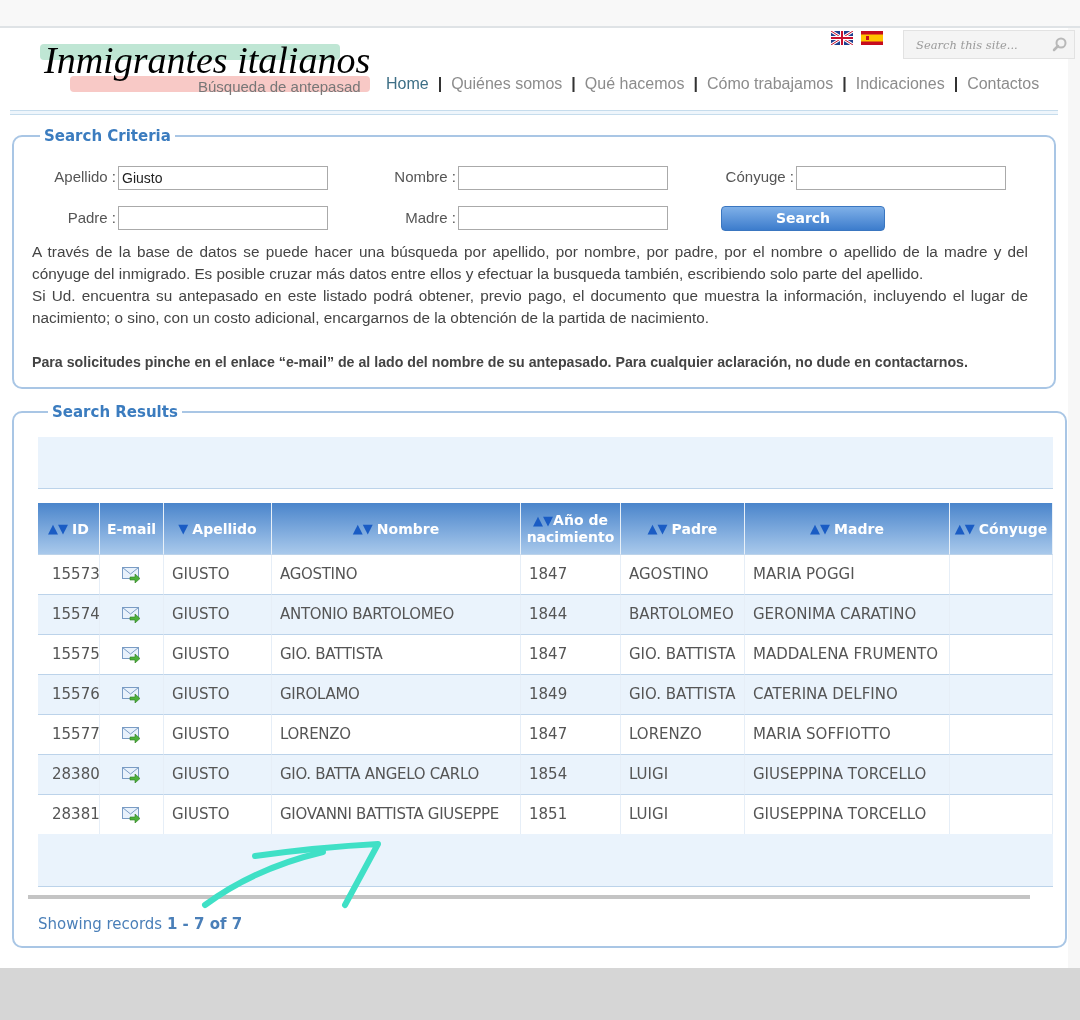 This screenshot has height=1020, width=1080. I want to click on nav-link: Quiénes somos, so click(507, 84).